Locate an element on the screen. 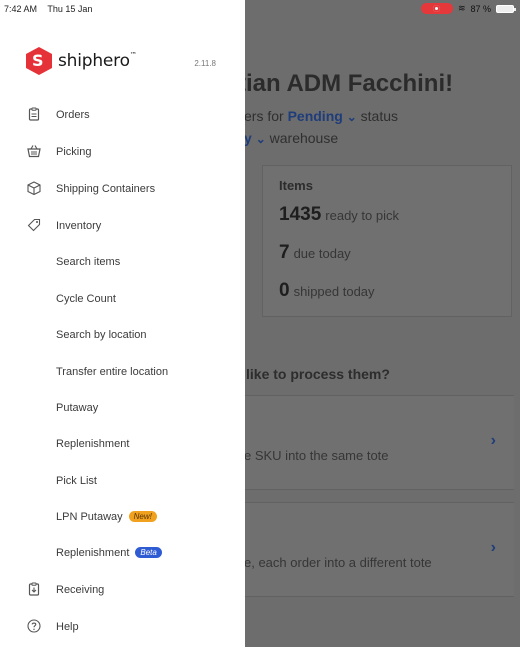 The width and height of the screenshot is (520, 647). brand-logo: S shiphero™ is located at coordinates (81, 61).